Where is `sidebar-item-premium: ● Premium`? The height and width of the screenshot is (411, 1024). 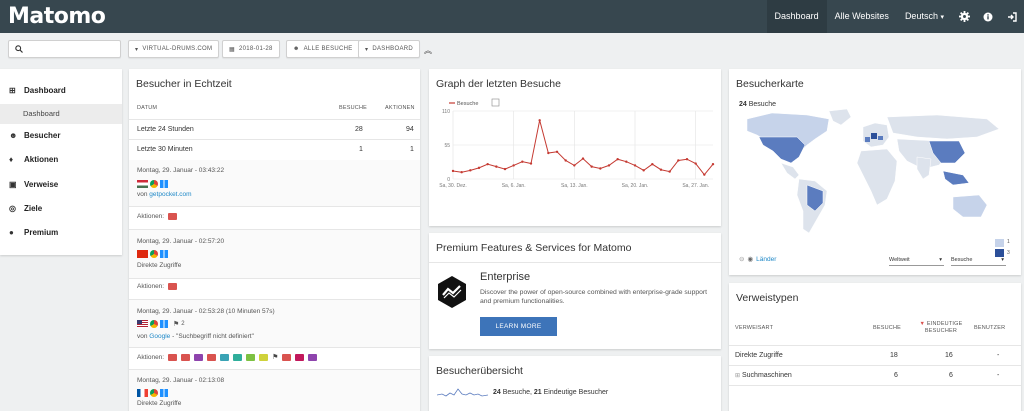
sidebar-item-premium: ● Premium is located at coordinates (61, 232).